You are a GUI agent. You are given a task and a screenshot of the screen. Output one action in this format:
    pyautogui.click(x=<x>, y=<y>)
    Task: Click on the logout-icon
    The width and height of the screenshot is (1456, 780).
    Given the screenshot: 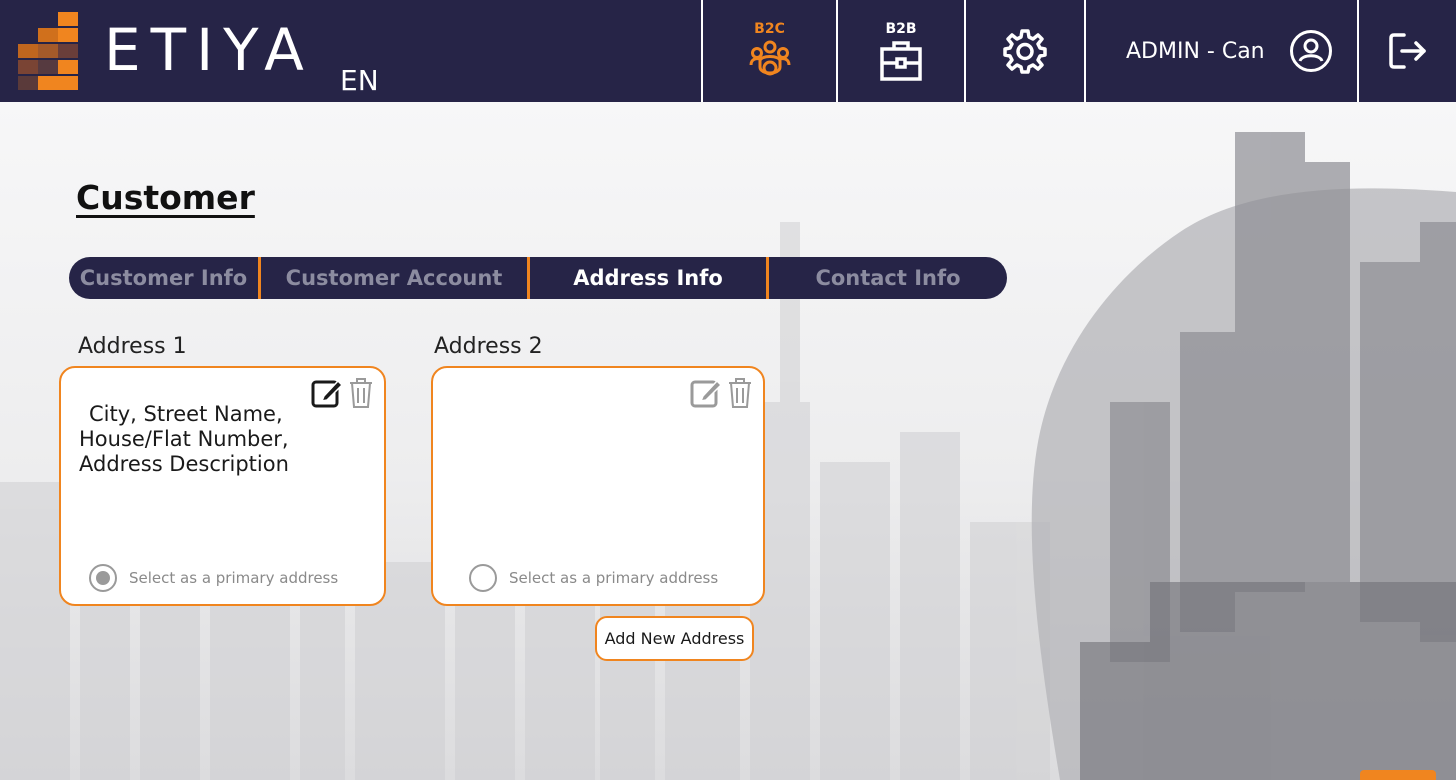 What is the action you would take?
    pyautogui.click(x=1407, y=51)
    